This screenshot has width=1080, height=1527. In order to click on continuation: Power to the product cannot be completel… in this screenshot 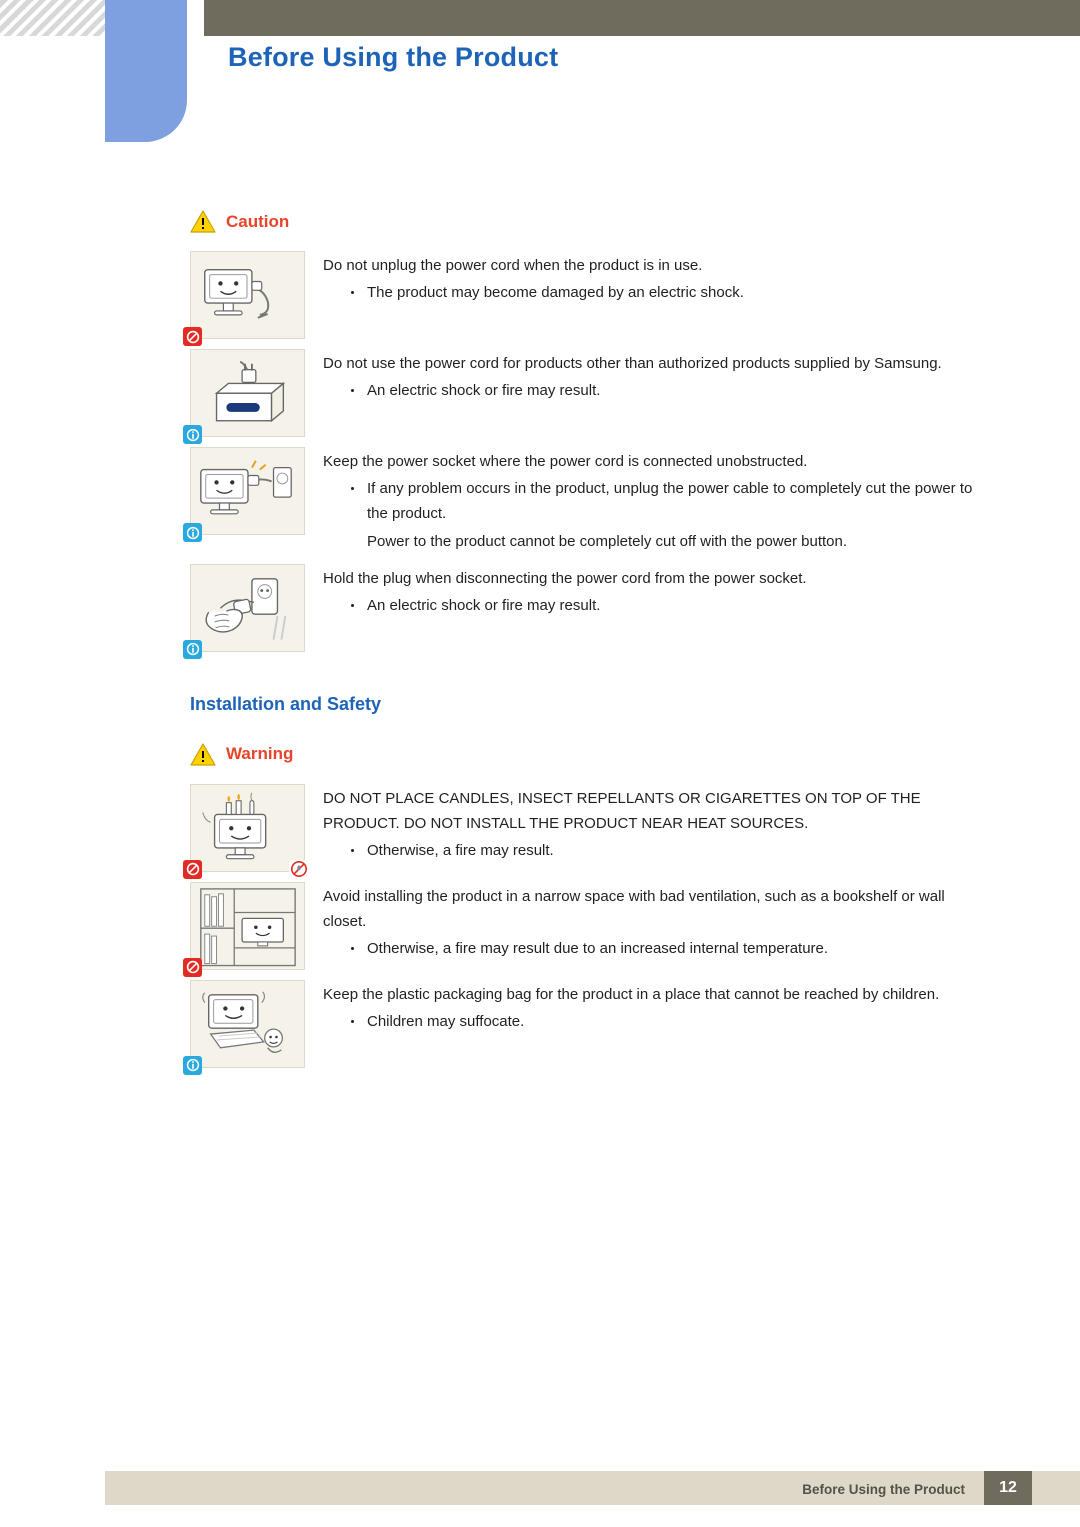, I will do `click(607, 541)`.